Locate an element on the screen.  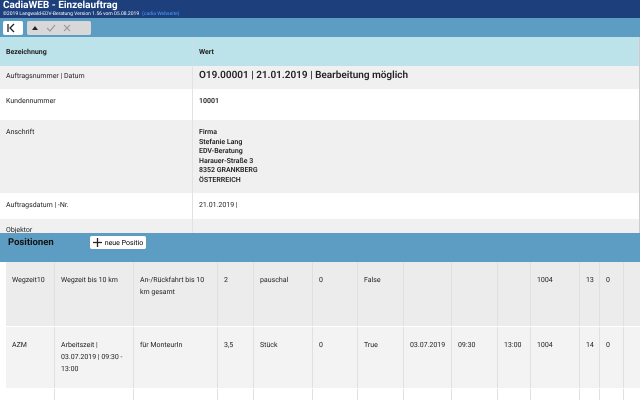
window-title: CadiaWEB - Einzelauftrag is located at coordinates (61, 5).